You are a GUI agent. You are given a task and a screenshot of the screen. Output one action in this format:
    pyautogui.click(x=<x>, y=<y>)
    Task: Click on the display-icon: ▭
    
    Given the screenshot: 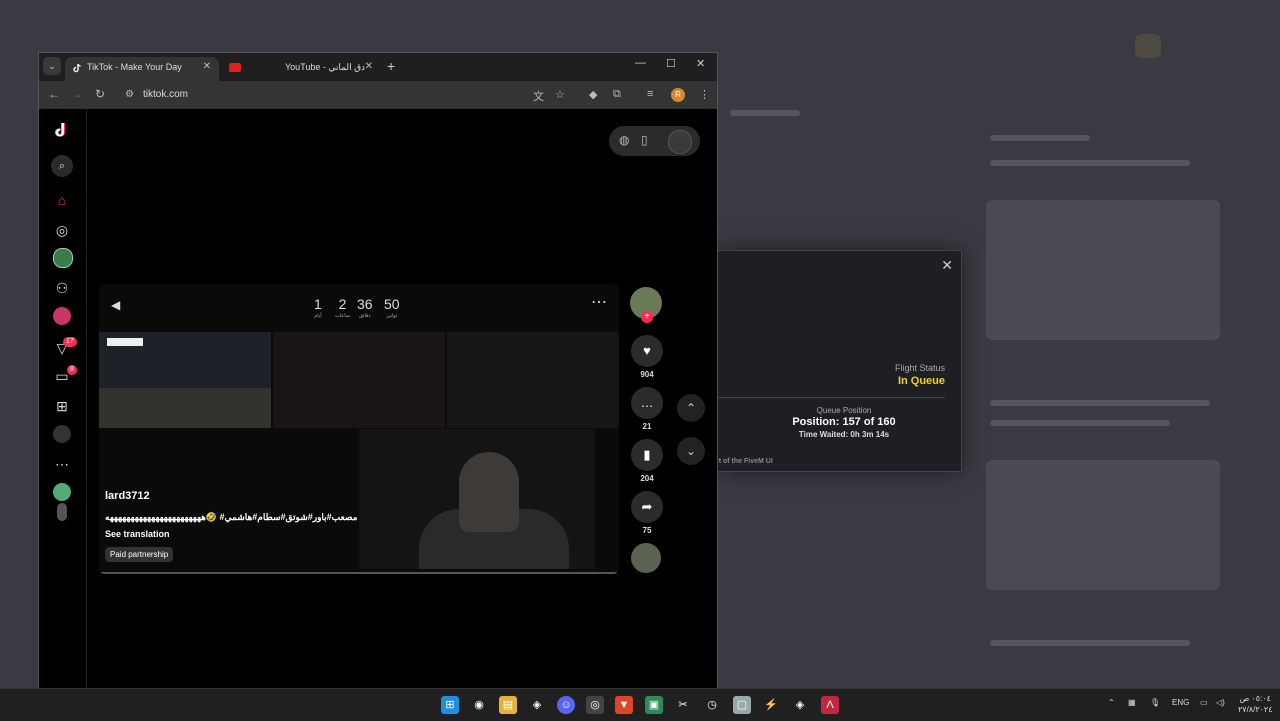 What is the action you would take?
    pyautogui.click(x=1204, y=702)
    